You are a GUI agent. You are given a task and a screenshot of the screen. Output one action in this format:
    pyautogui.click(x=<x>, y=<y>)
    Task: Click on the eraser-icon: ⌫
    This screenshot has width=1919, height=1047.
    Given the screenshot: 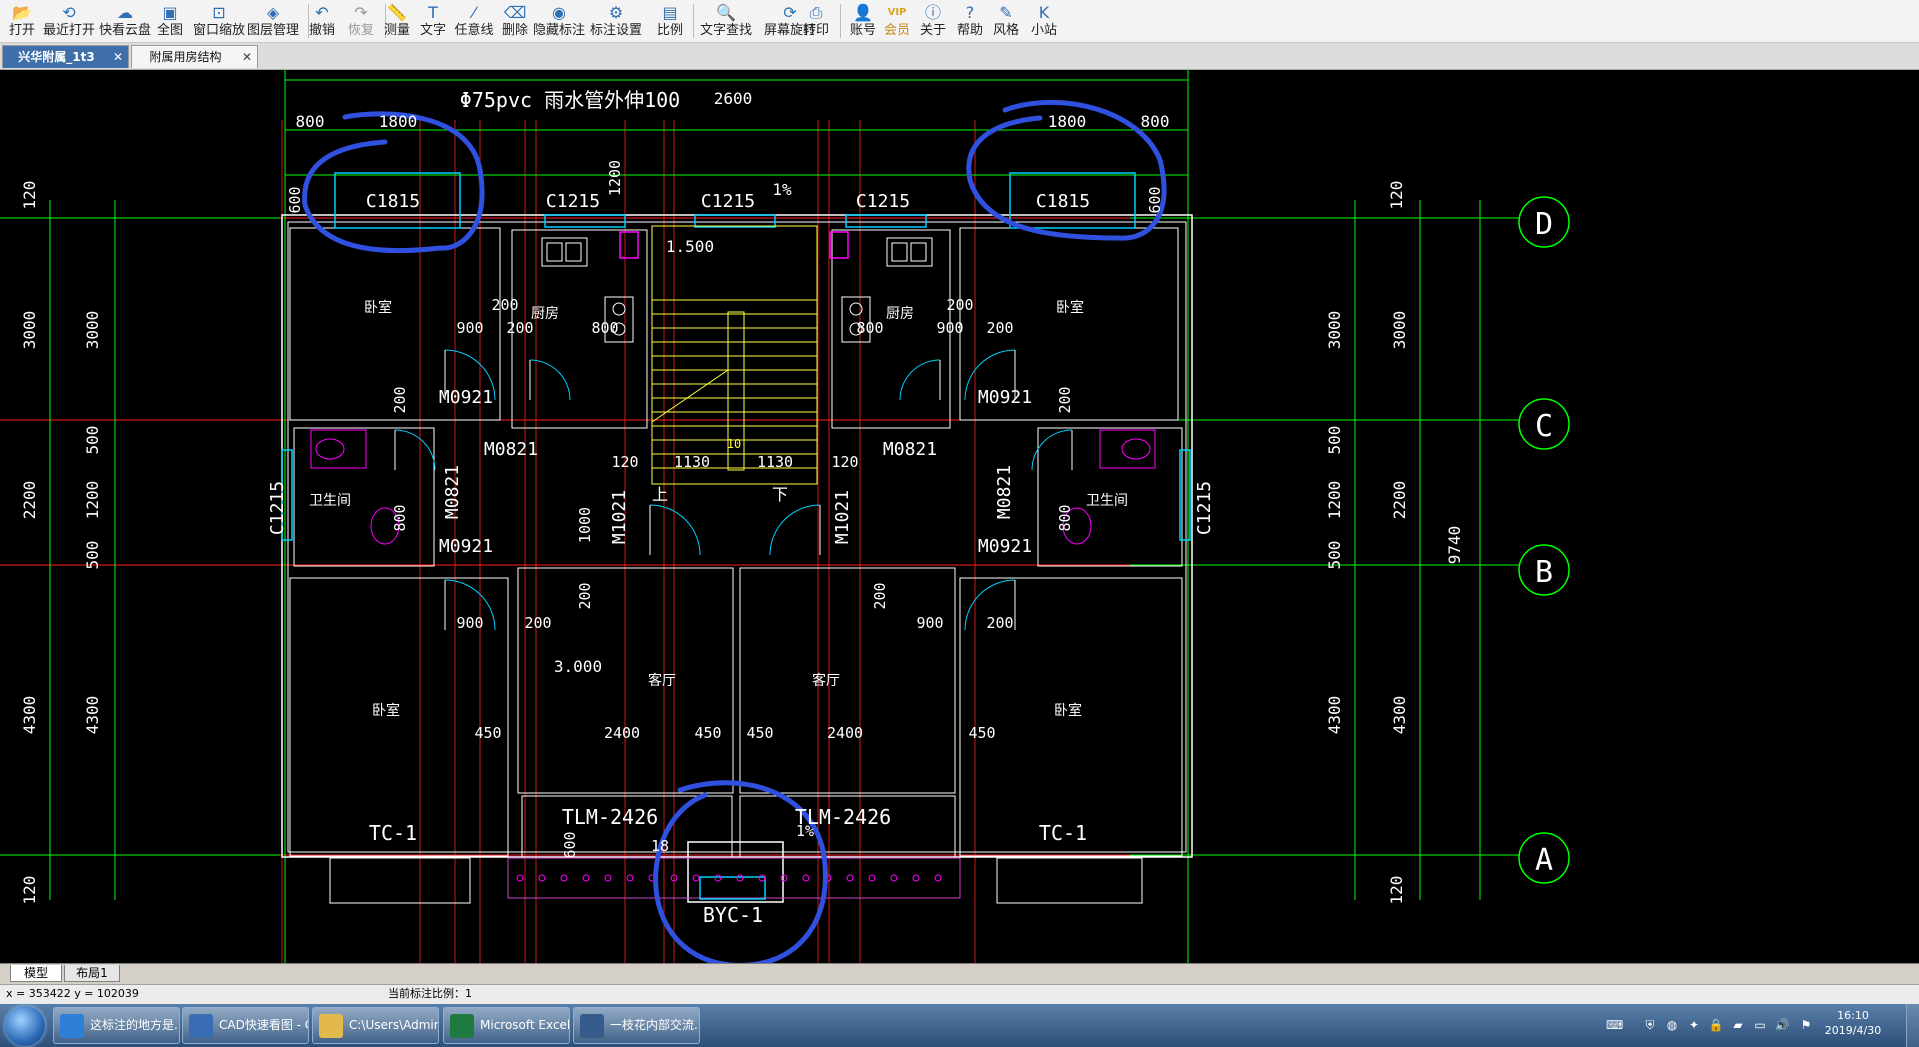 What is the action you would take?
    pyautogui.click(x=515, y=12)
    